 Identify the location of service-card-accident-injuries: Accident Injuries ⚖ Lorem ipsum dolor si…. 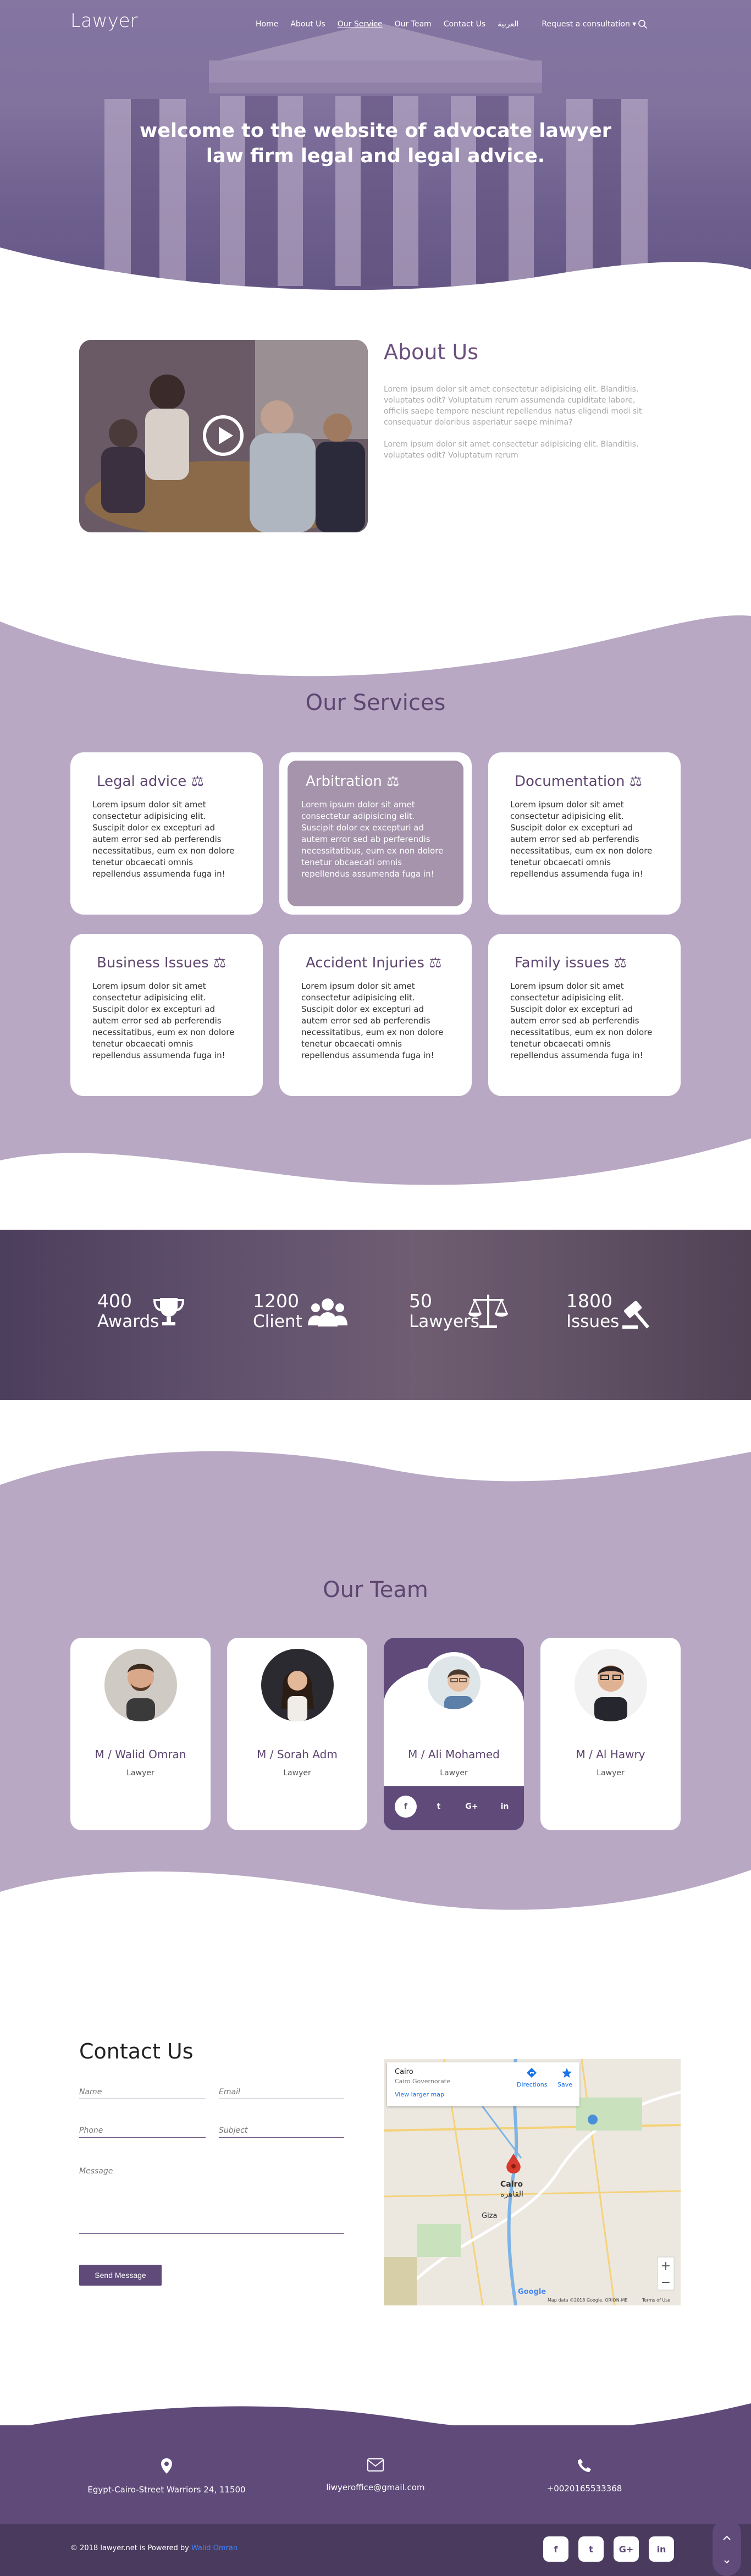
(375, 1015).